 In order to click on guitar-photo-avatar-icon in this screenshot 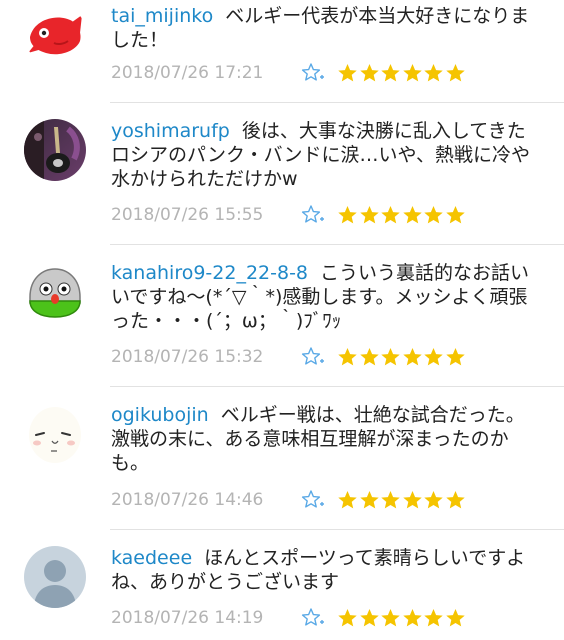, I will do `click(55, 150)`.